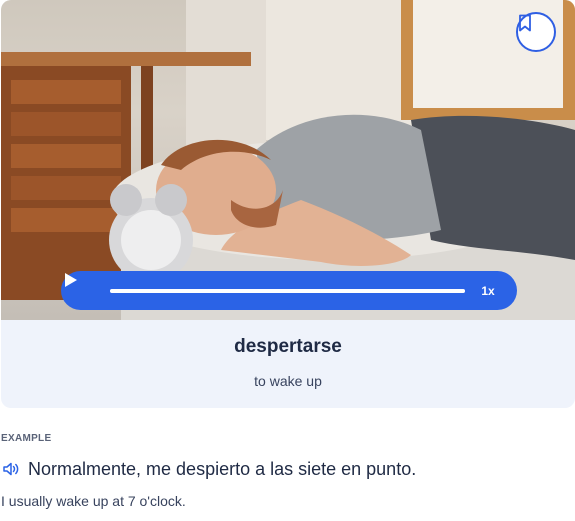 The width and height of the screenshot is (575, 521). I want to click on playback-speed-button: 1x, so click(488, 291).